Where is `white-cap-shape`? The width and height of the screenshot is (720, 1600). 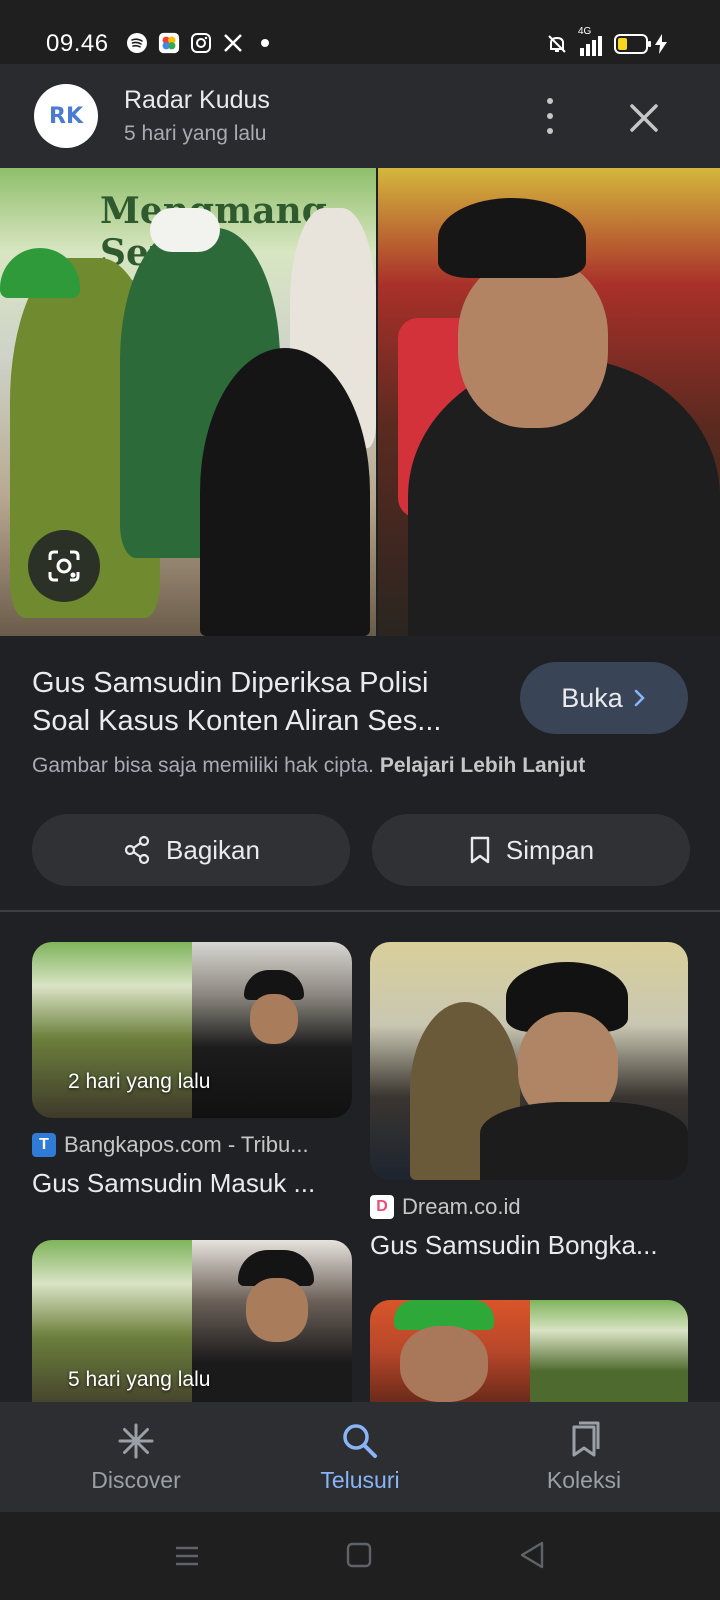 white-cap-shape is located at coordinates (185, 230).